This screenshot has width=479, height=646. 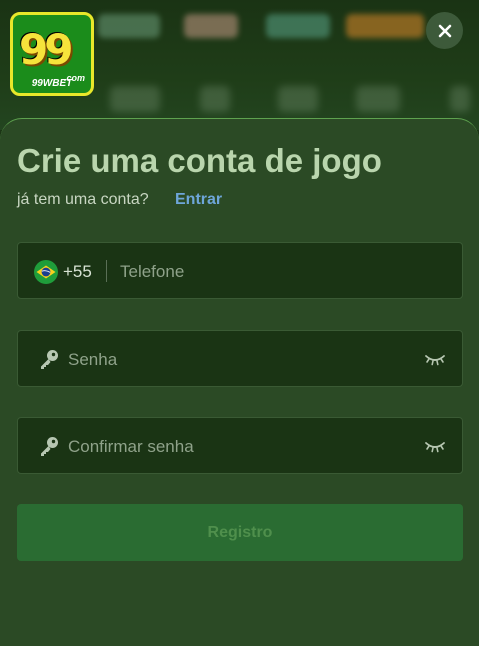 I want to click on login-link: Entrar, so click(x=198, y=200).